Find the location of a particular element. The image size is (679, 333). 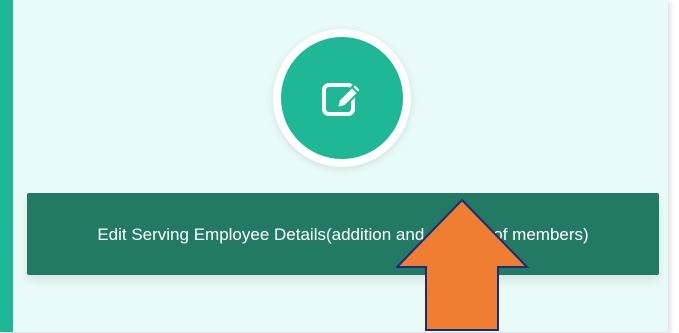

up-arrow-icon is located at coordinates (463, 264).